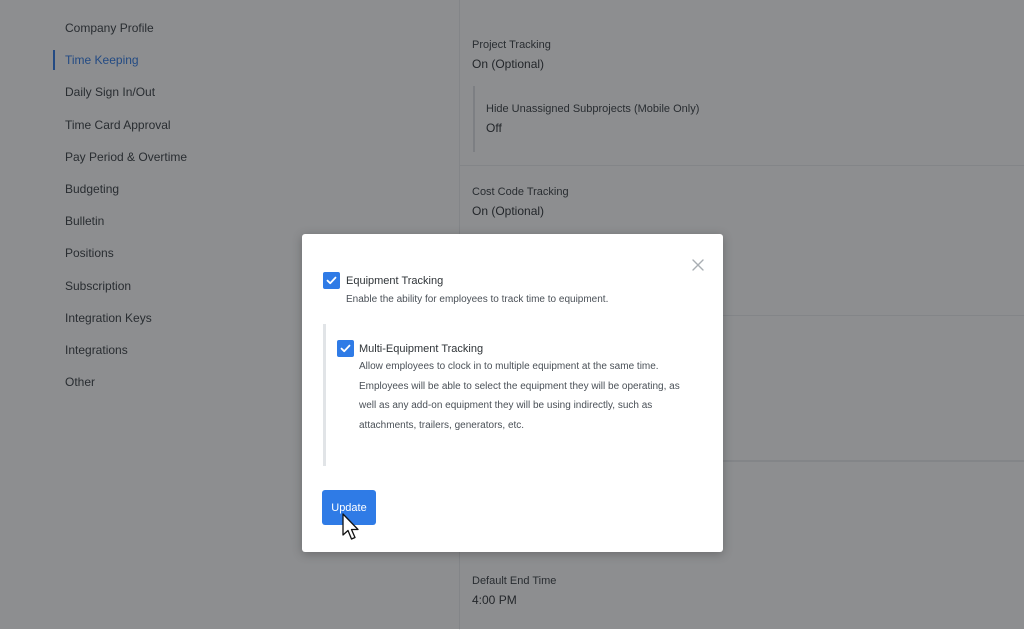  I want to click on close-button, so click(698, 265).